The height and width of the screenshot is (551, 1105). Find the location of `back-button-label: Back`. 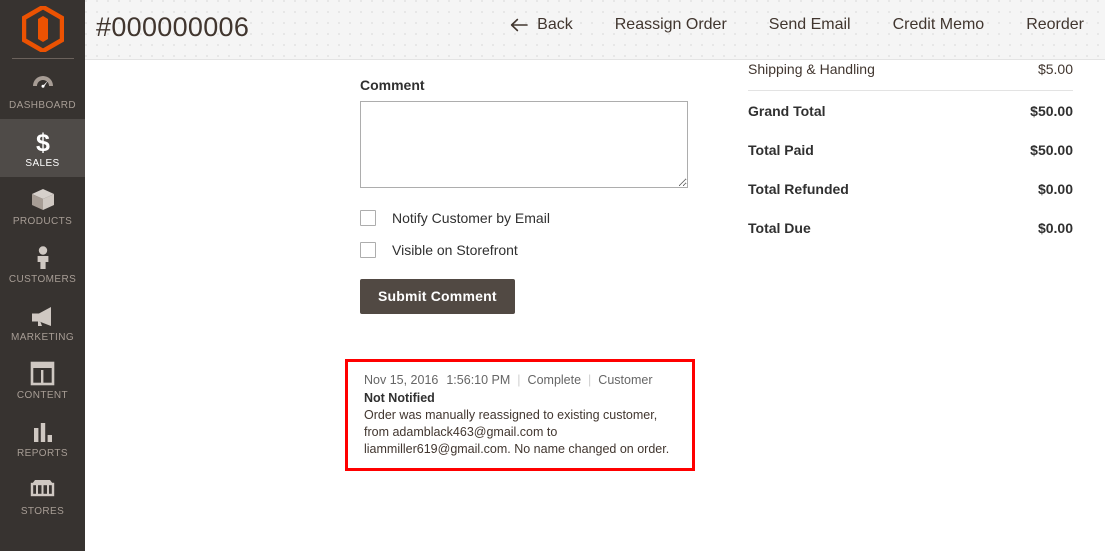

back-button-label: Back is located at coordinates (555, 24).